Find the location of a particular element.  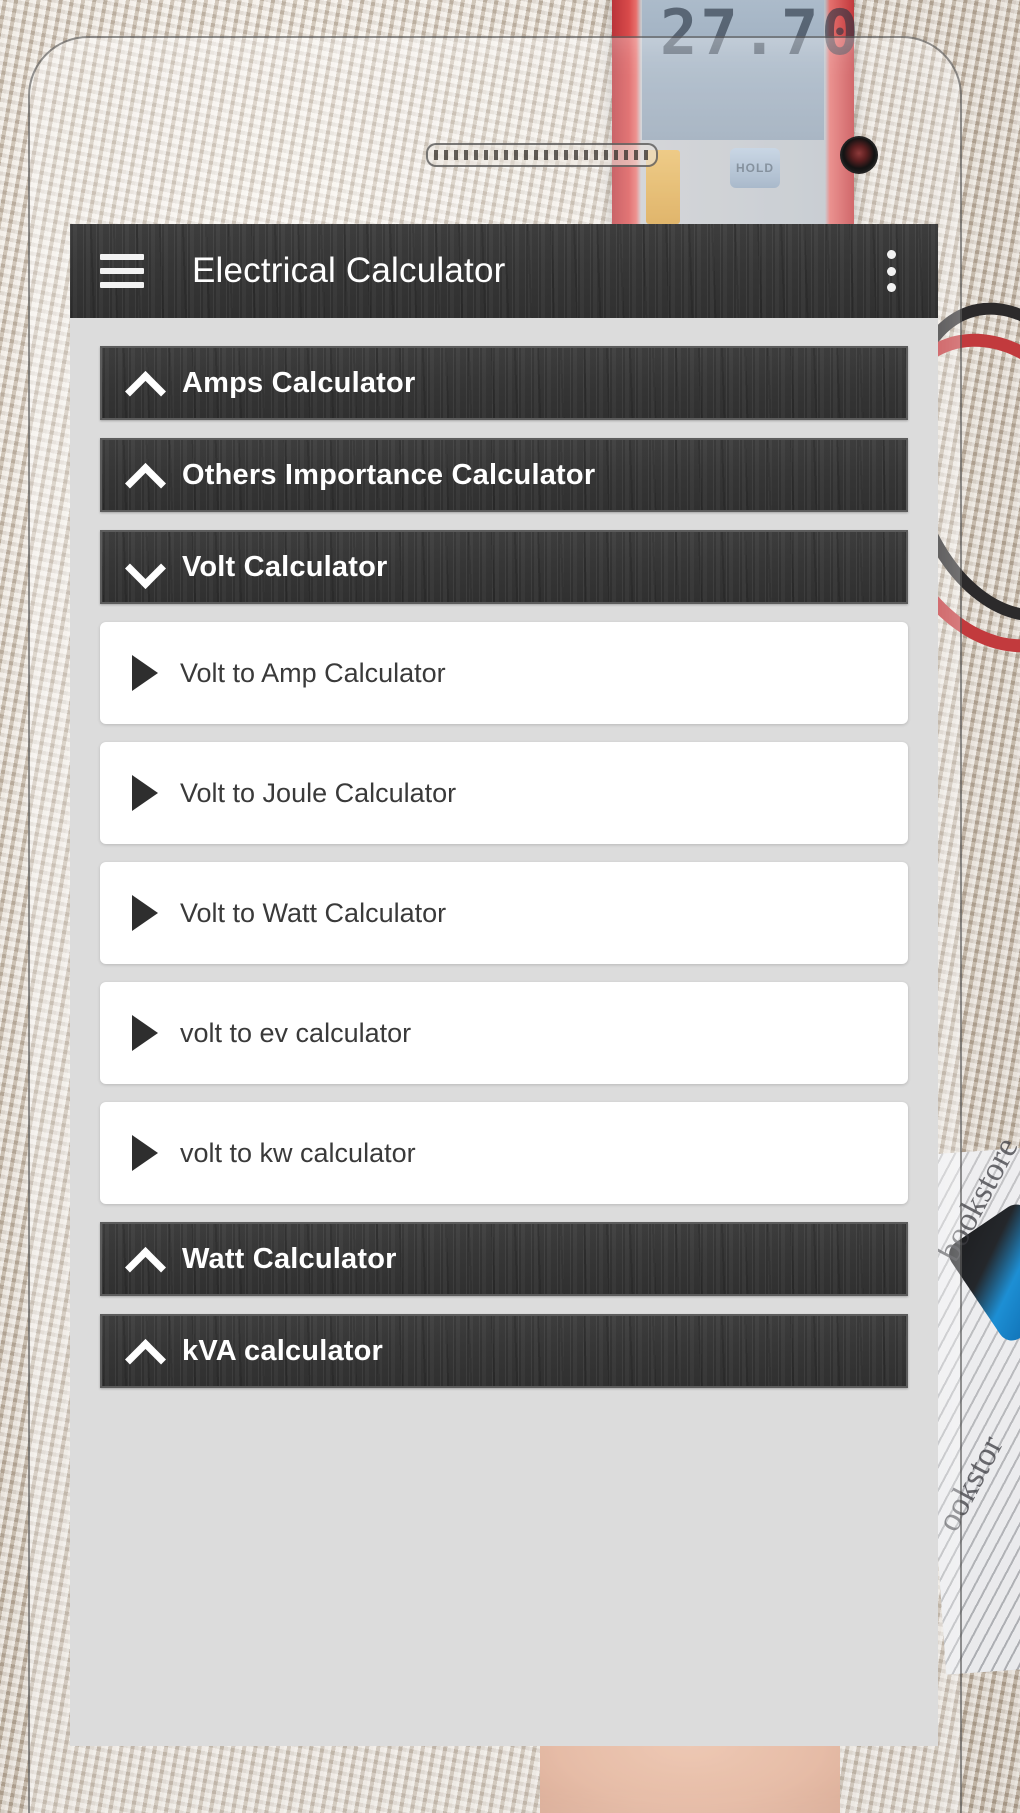

list-item-label: Volt to Joule Calculator is located at coordinates (318, 792).